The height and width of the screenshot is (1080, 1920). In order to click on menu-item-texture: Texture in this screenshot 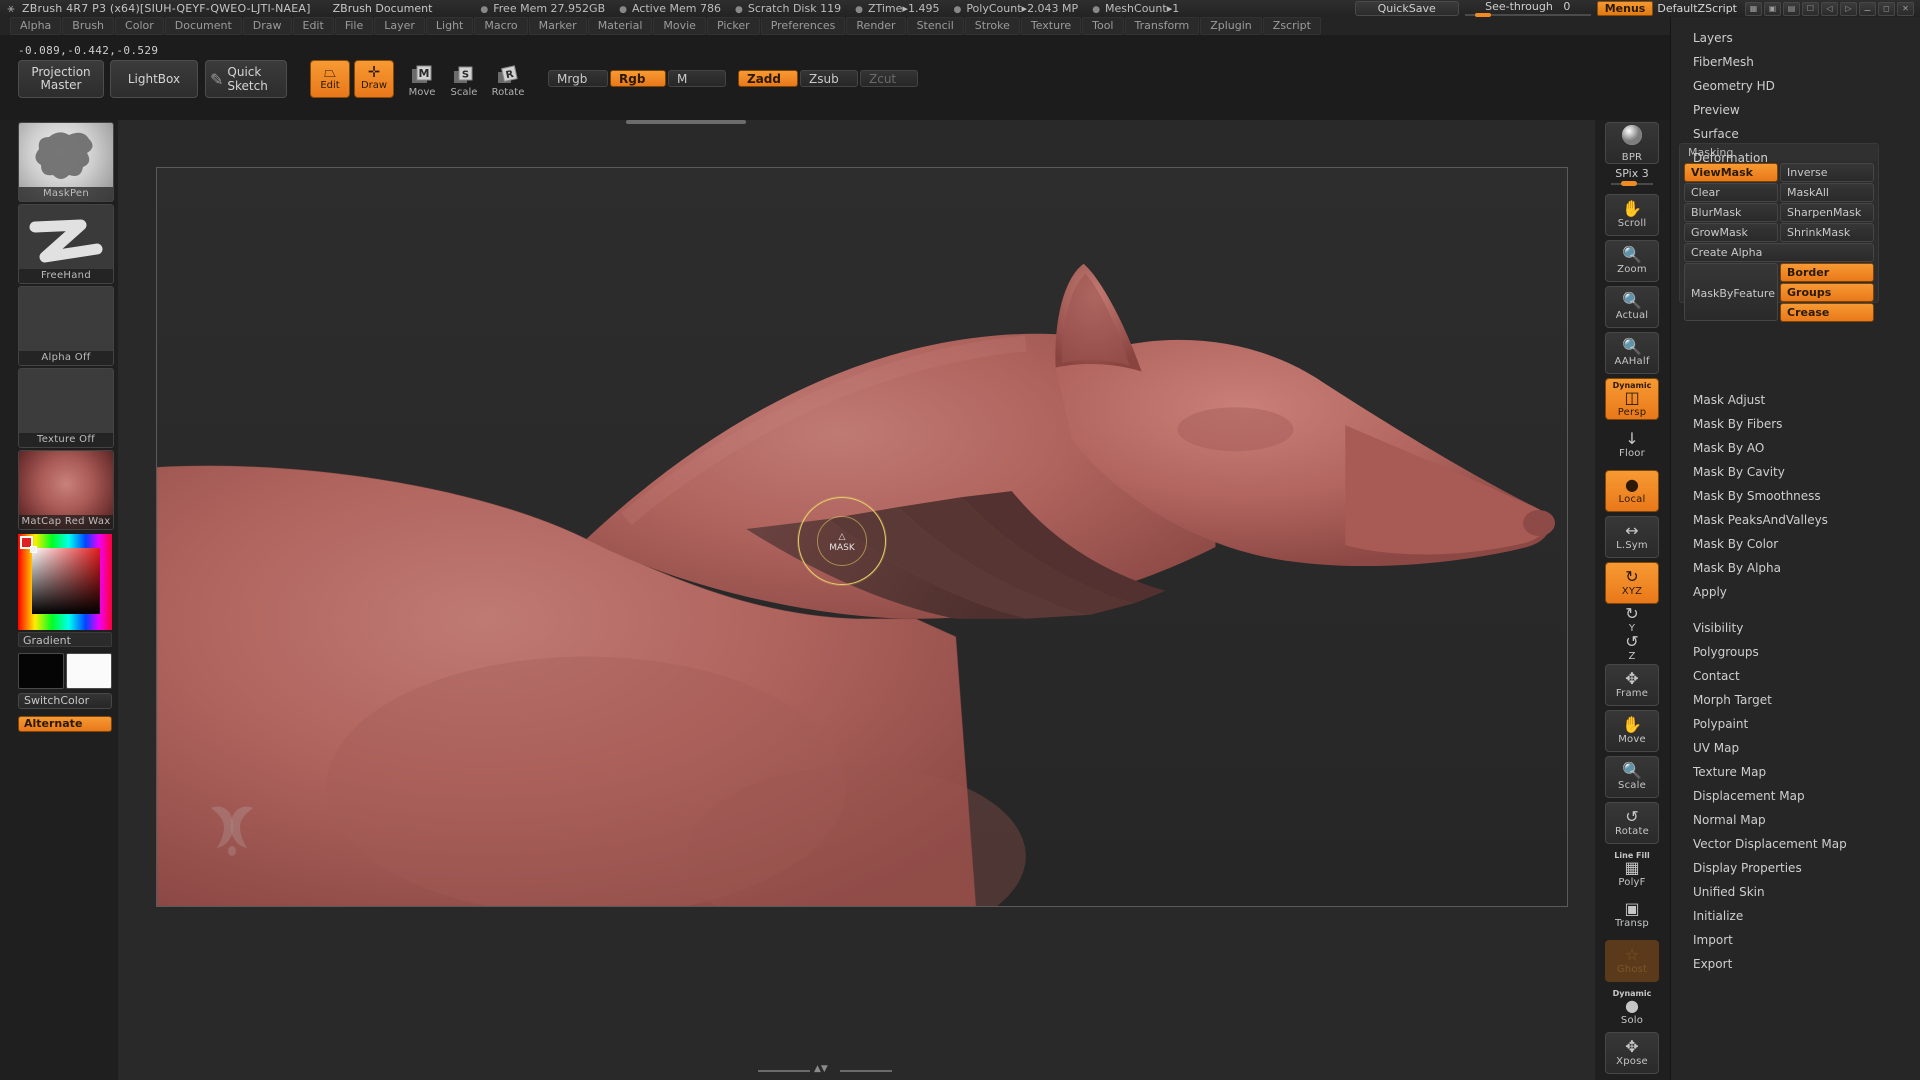, I will do `click(1051, 26)`.